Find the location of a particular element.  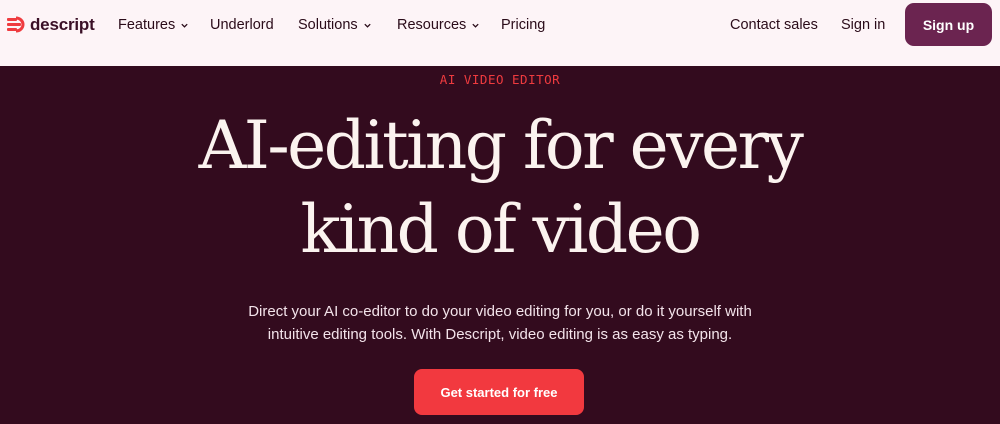

sign-up-button: Sign up is located at coordinates (948, 24).